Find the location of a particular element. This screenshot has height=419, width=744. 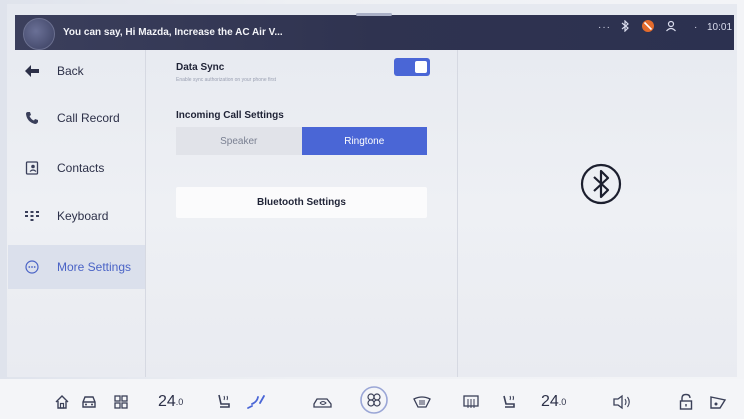

clock: 10:01 is located at coordinates (720, 27).